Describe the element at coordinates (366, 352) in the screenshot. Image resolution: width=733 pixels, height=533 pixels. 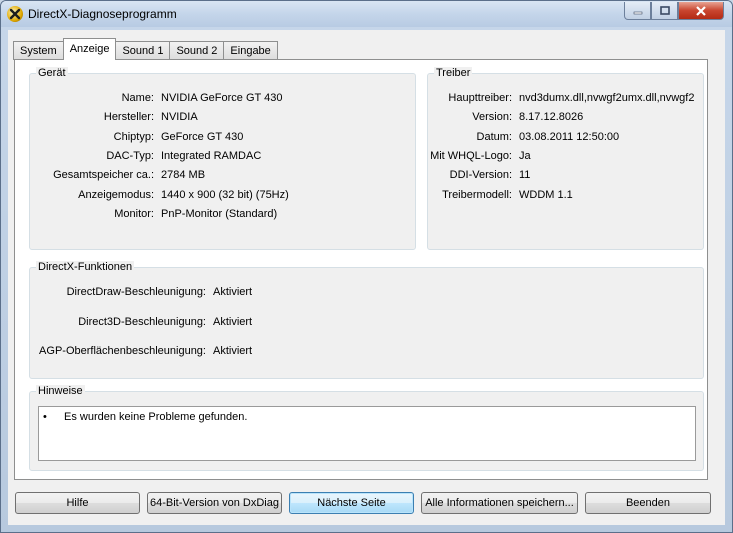
I see `directx-row-agp: AGP-Oberflächenbeschleunigung: Aktiviert` at that location.